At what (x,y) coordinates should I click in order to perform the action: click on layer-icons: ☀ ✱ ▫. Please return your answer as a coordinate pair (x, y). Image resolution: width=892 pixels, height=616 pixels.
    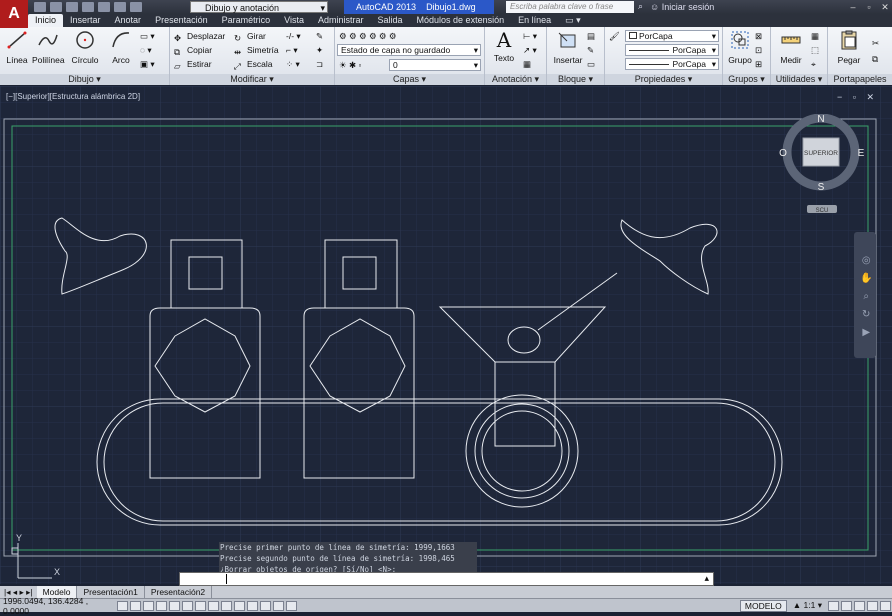
    Looking at the image, I should click on (350, 65).